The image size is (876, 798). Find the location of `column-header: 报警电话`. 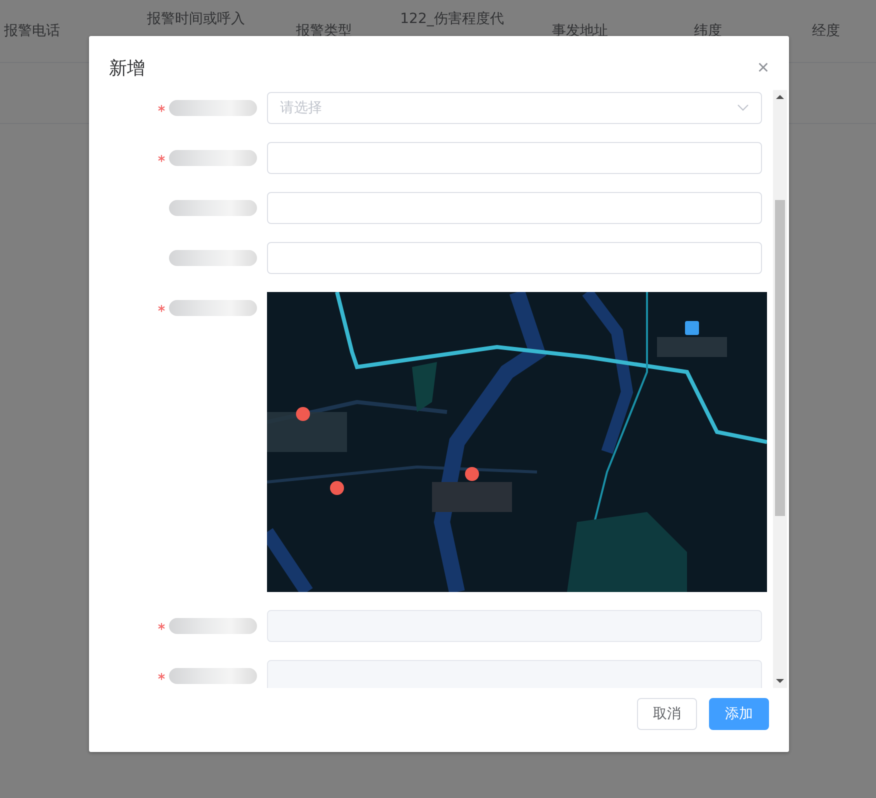

column-header: 报警电话 is located at coordinates (32, 31).